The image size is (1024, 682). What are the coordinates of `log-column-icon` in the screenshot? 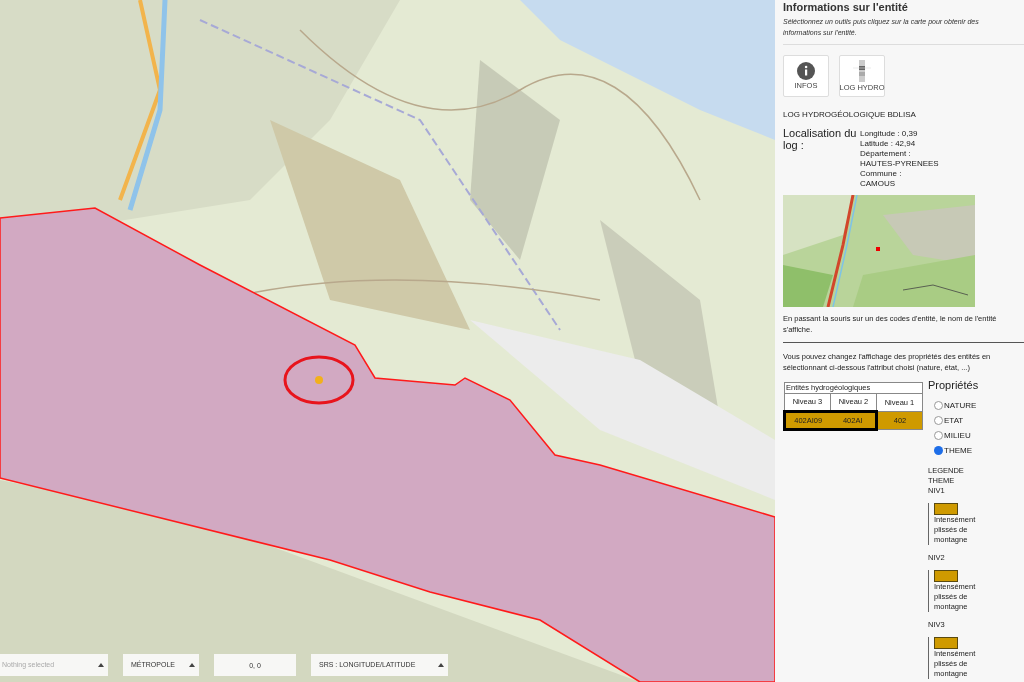 It's located at (862, 71).